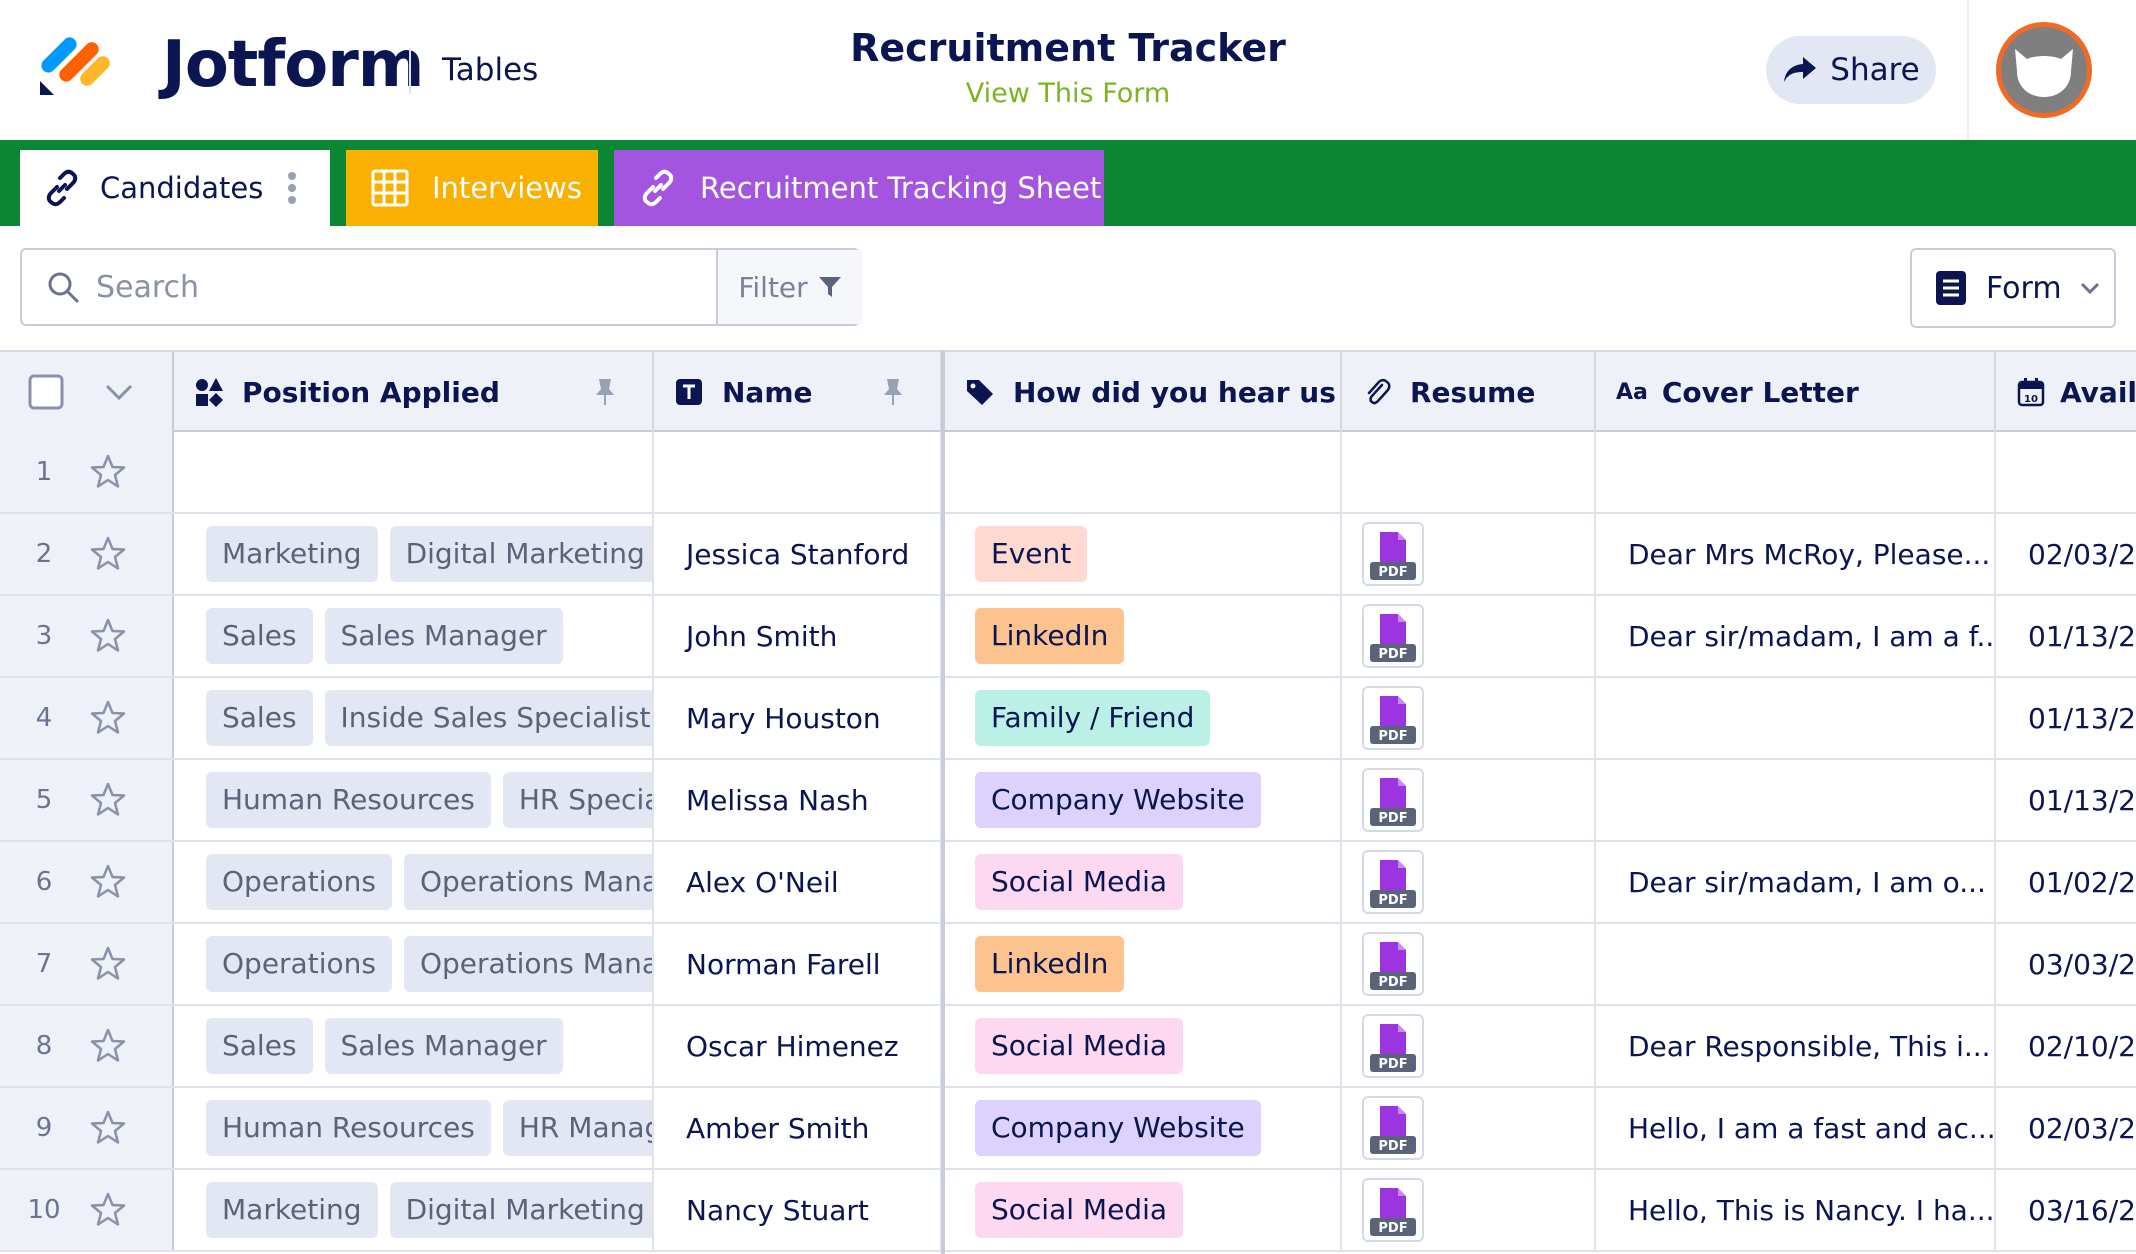 The height and width of the screenshot is (1254, 2136). I want to click on name-cell: Nancy Stuart, so click(798, 1210).